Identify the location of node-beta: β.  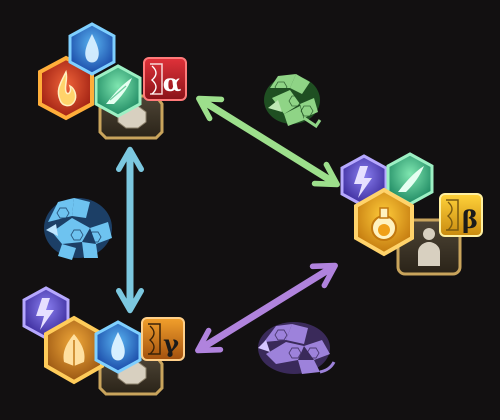
(411, 214).